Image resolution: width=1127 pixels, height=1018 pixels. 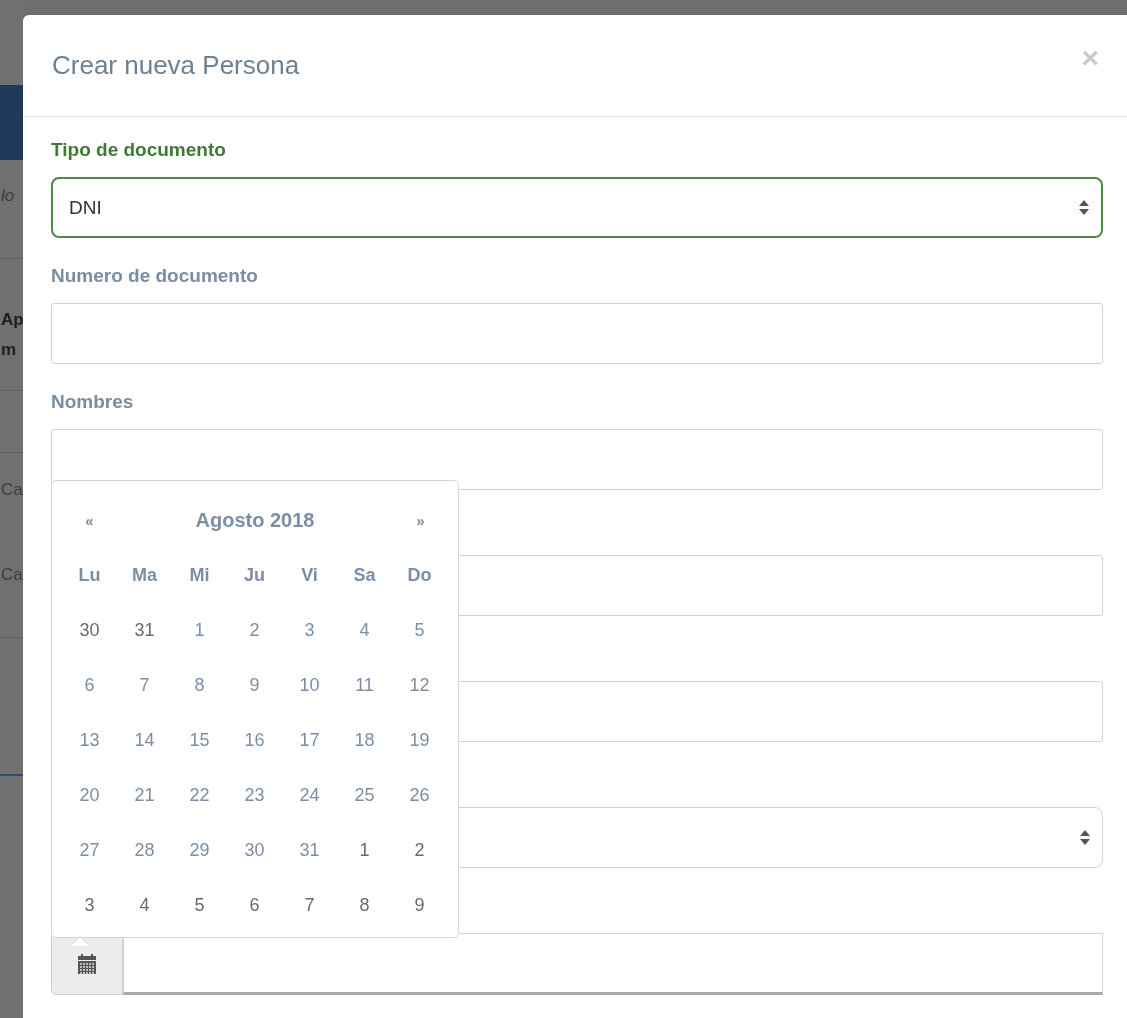 What do you see at coordinates (199, 740) in the screenshot?
I see `calendar-day: 15` at bounding box center [199, 740].